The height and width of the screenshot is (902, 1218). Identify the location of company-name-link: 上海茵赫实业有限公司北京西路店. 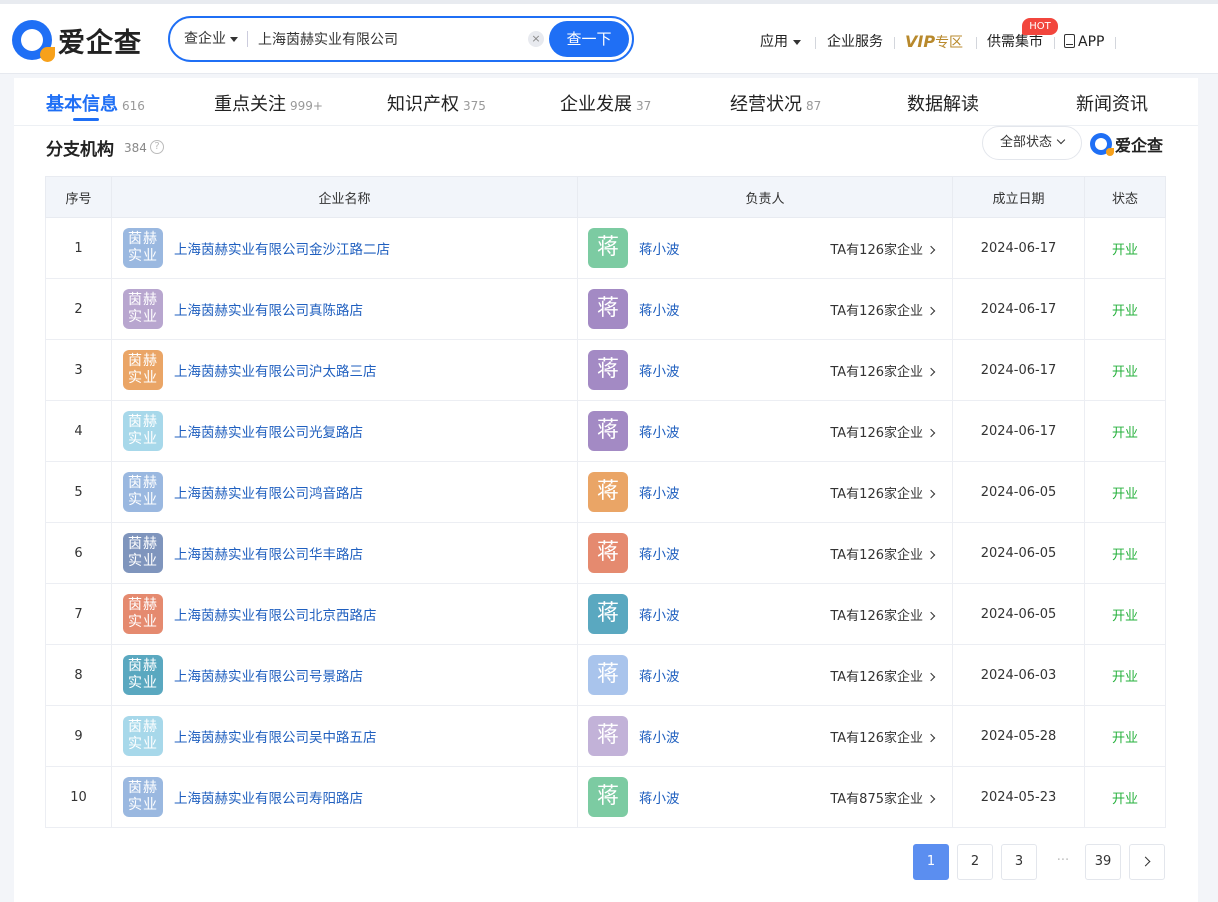
(275, 614).